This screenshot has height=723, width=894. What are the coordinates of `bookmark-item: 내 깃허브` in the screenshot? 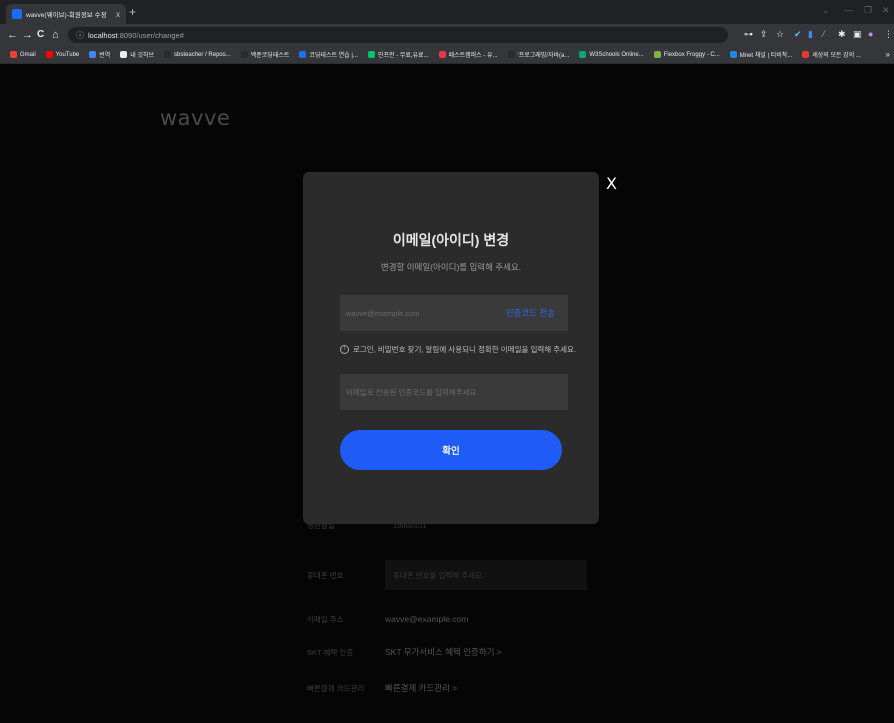 It's located at (137, 54).